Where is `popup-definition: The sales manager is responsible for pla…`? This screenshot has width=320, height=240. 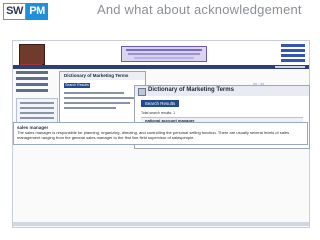 popup-definition: The sales manager is responsible for pla… is located at coordinates (153, 135).